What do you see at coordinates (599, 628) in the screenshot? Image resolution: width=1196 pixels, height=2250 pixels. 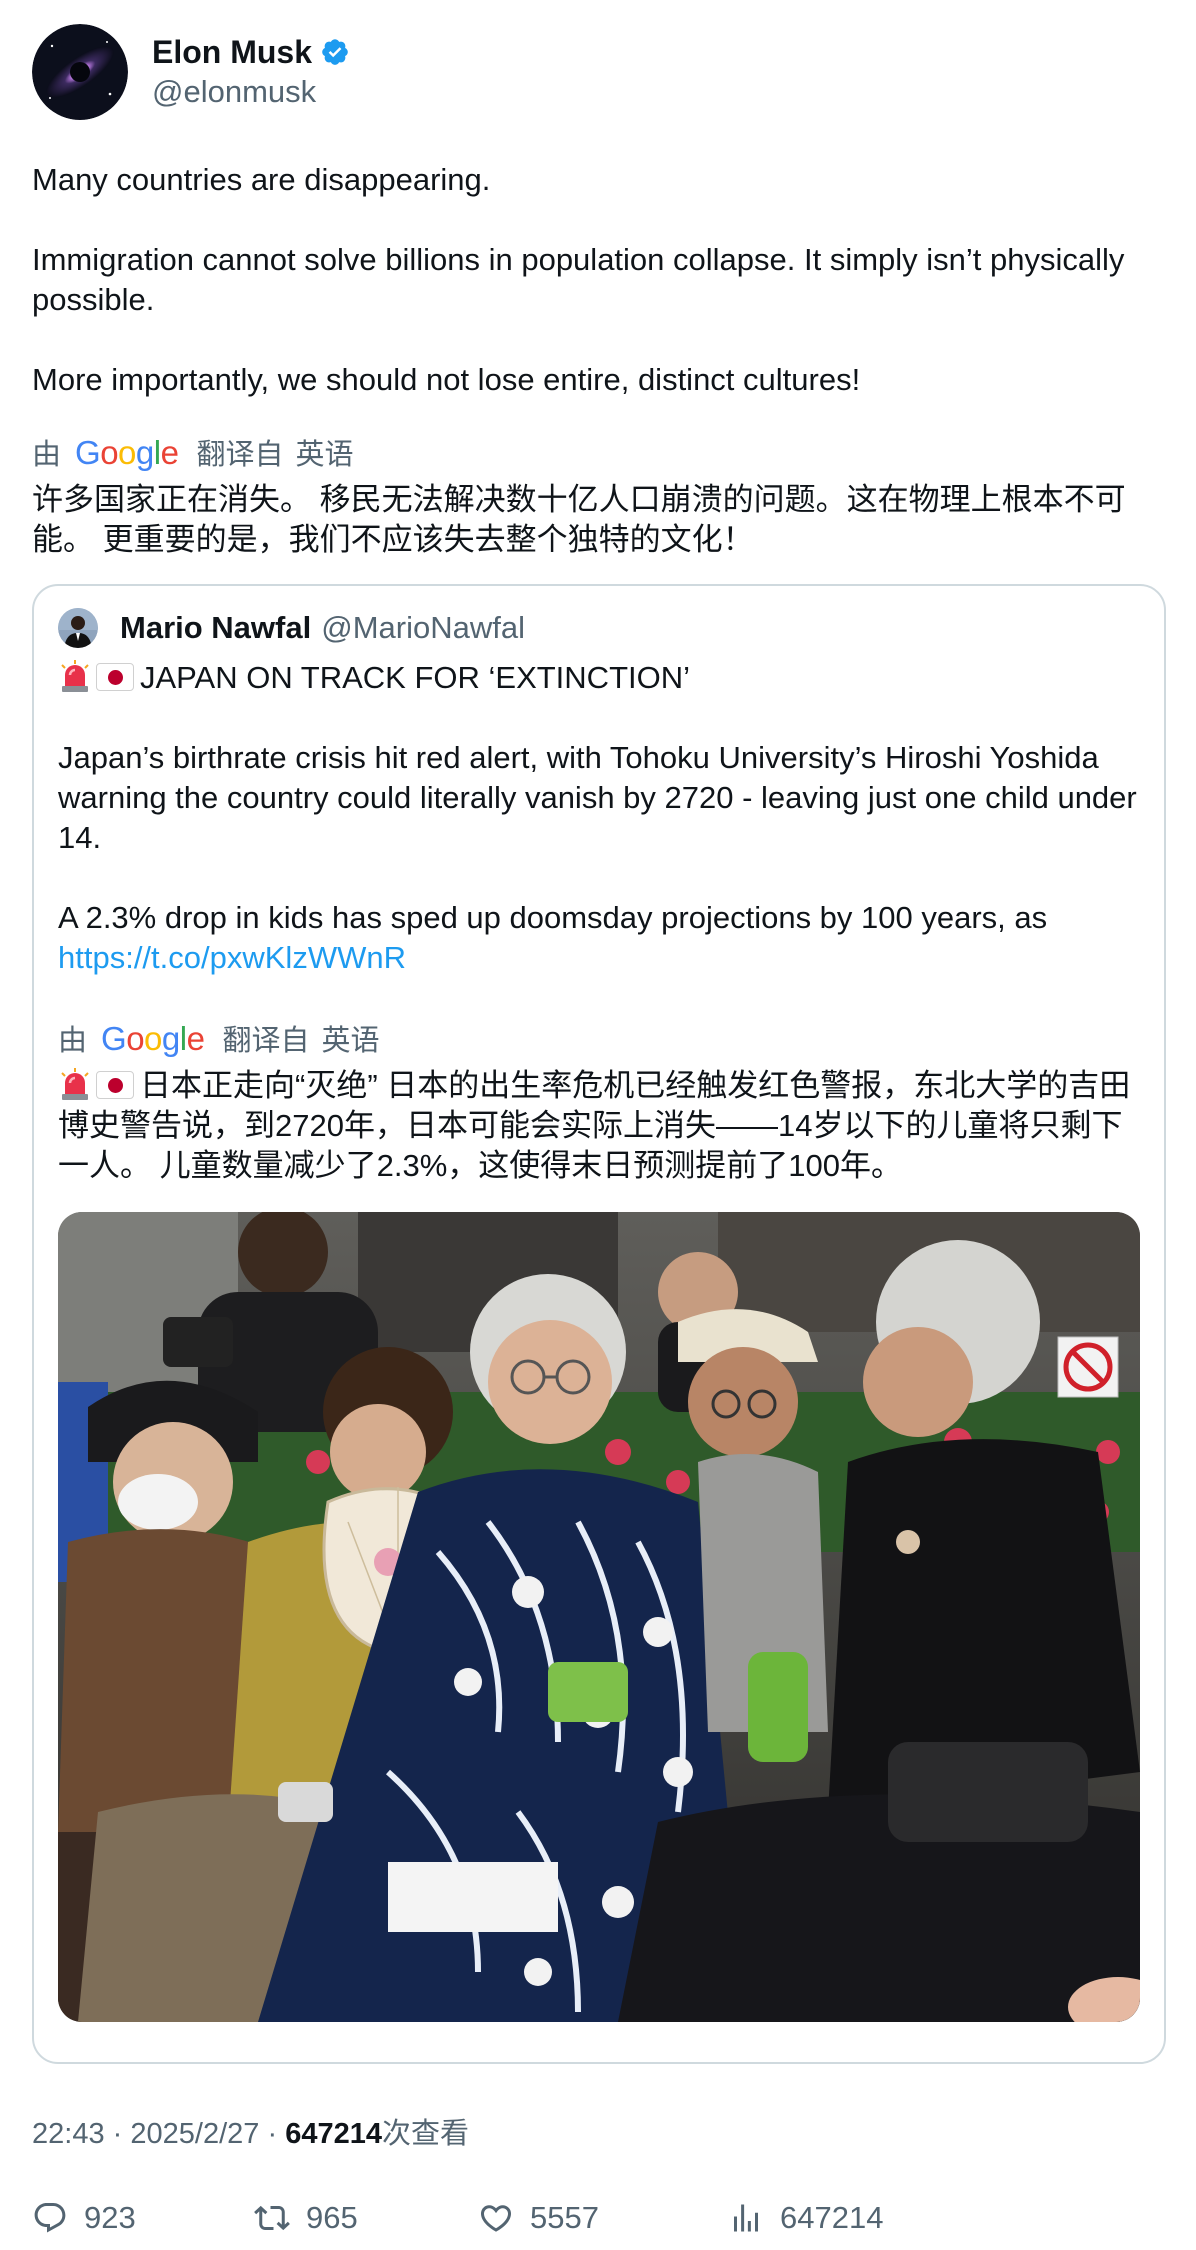 I see `quoted-tweet-header: Mario Nawfal @MarioNawfal` at bounding box center [599, 628].